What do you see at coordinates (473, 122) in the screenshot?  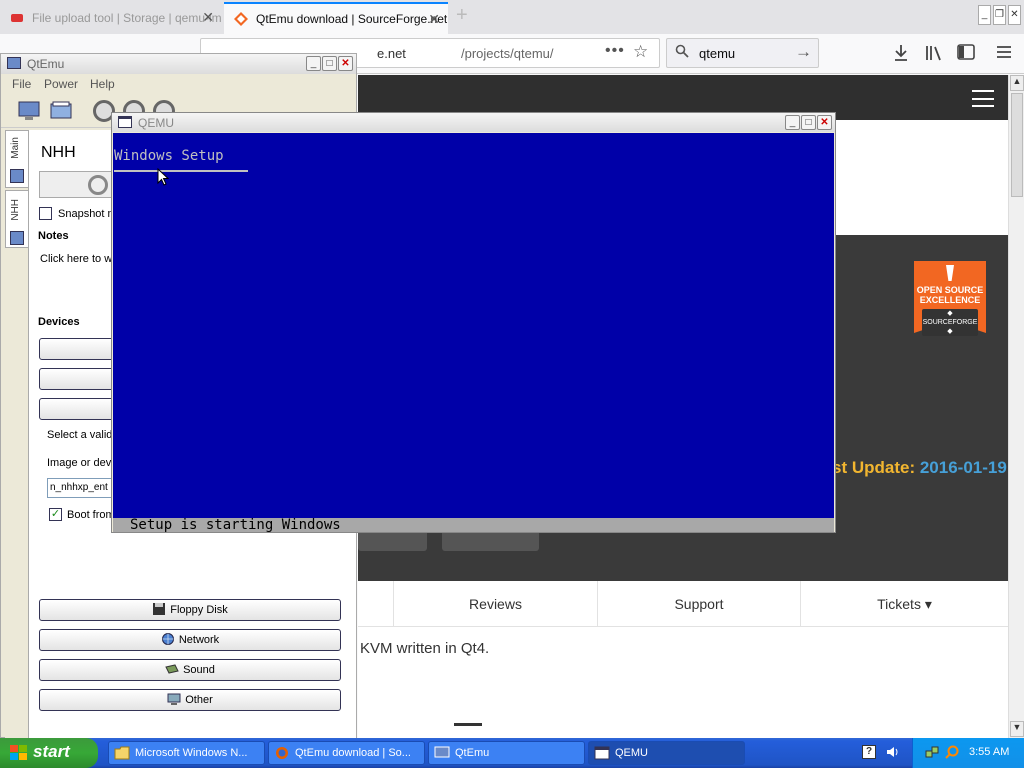 I see `qemu-title-bar: QEMU _ □ ✕` at bounding box center [473, 122].